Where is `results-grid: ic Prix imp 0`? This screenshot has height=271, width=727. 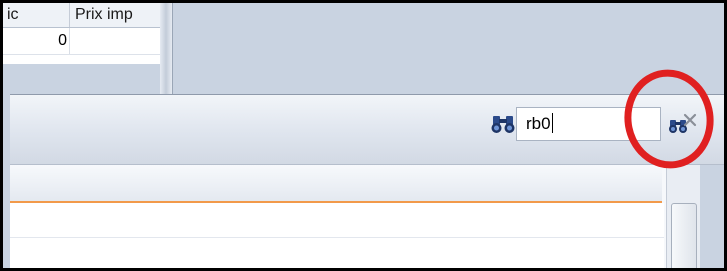
results-grid: ic Prix imp 0 is located at coordinates (82, 33).